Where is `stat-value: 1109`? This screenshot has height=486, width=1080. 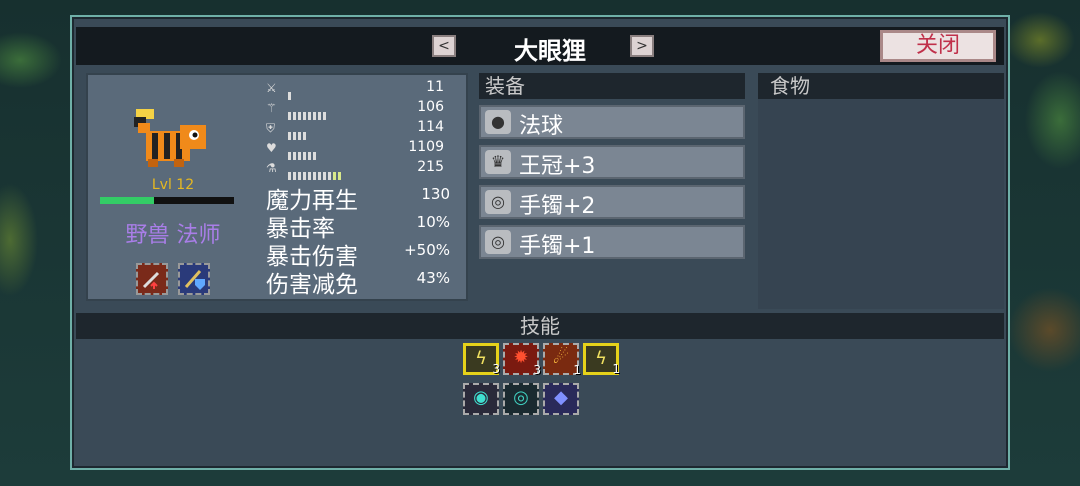
stat-value: 1109 is located at coordinates (426, 147).